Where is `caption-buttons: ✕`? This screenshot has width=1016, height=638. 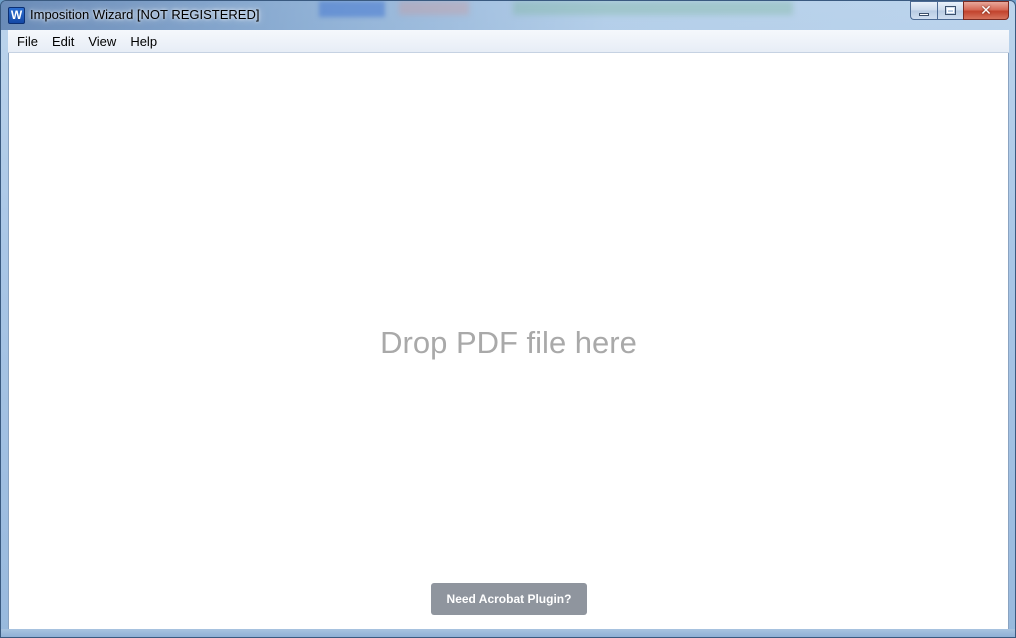
caption-buttons: ✕ is located at coordinates (959, 10).